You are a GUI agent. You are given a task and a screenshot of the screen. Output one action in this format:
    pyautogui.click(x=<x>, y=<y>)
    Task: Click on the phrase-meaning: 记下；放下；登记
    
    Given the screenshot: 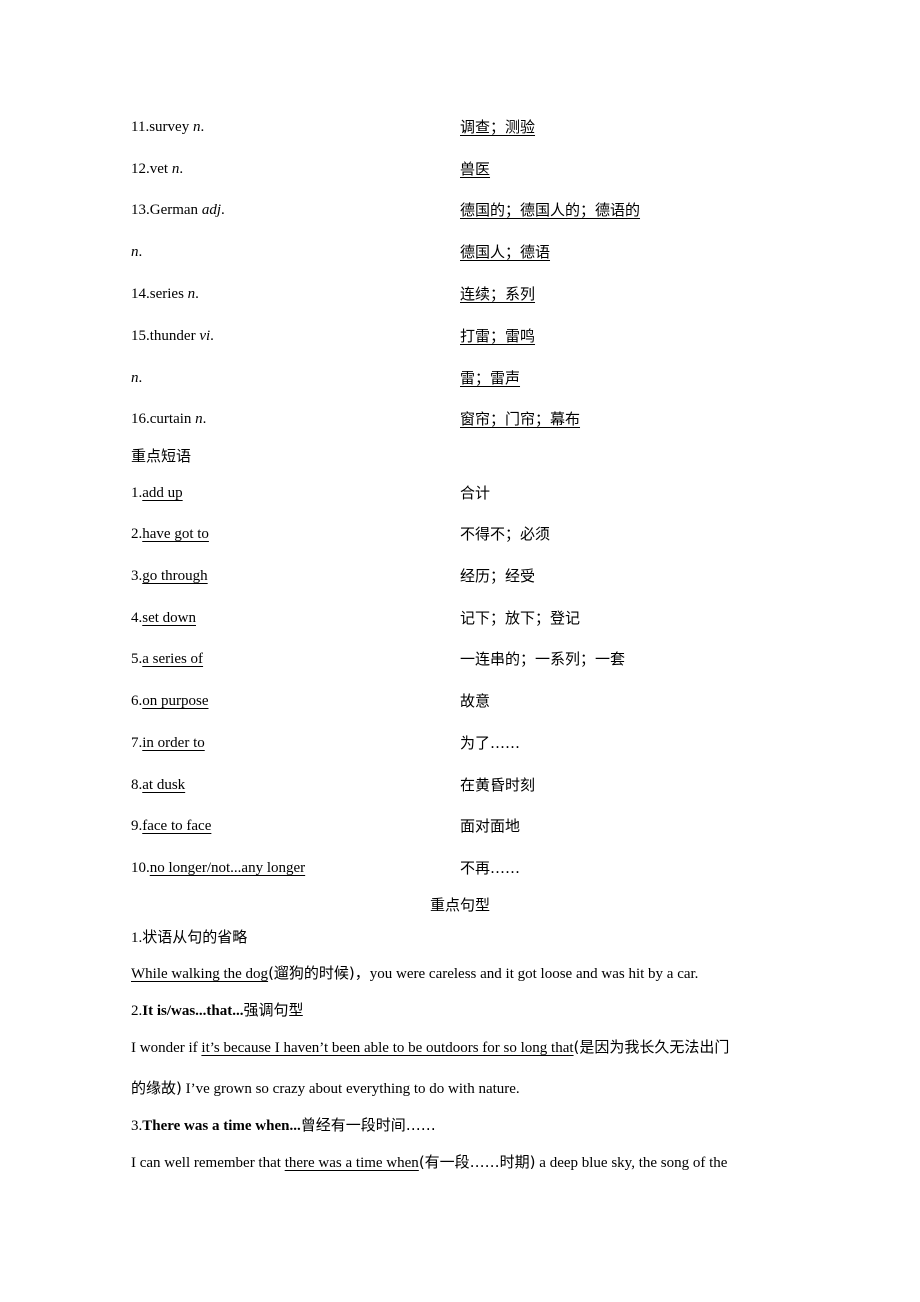 What is the action you would take?
    pyautogui.click(x=520, y=618)
    